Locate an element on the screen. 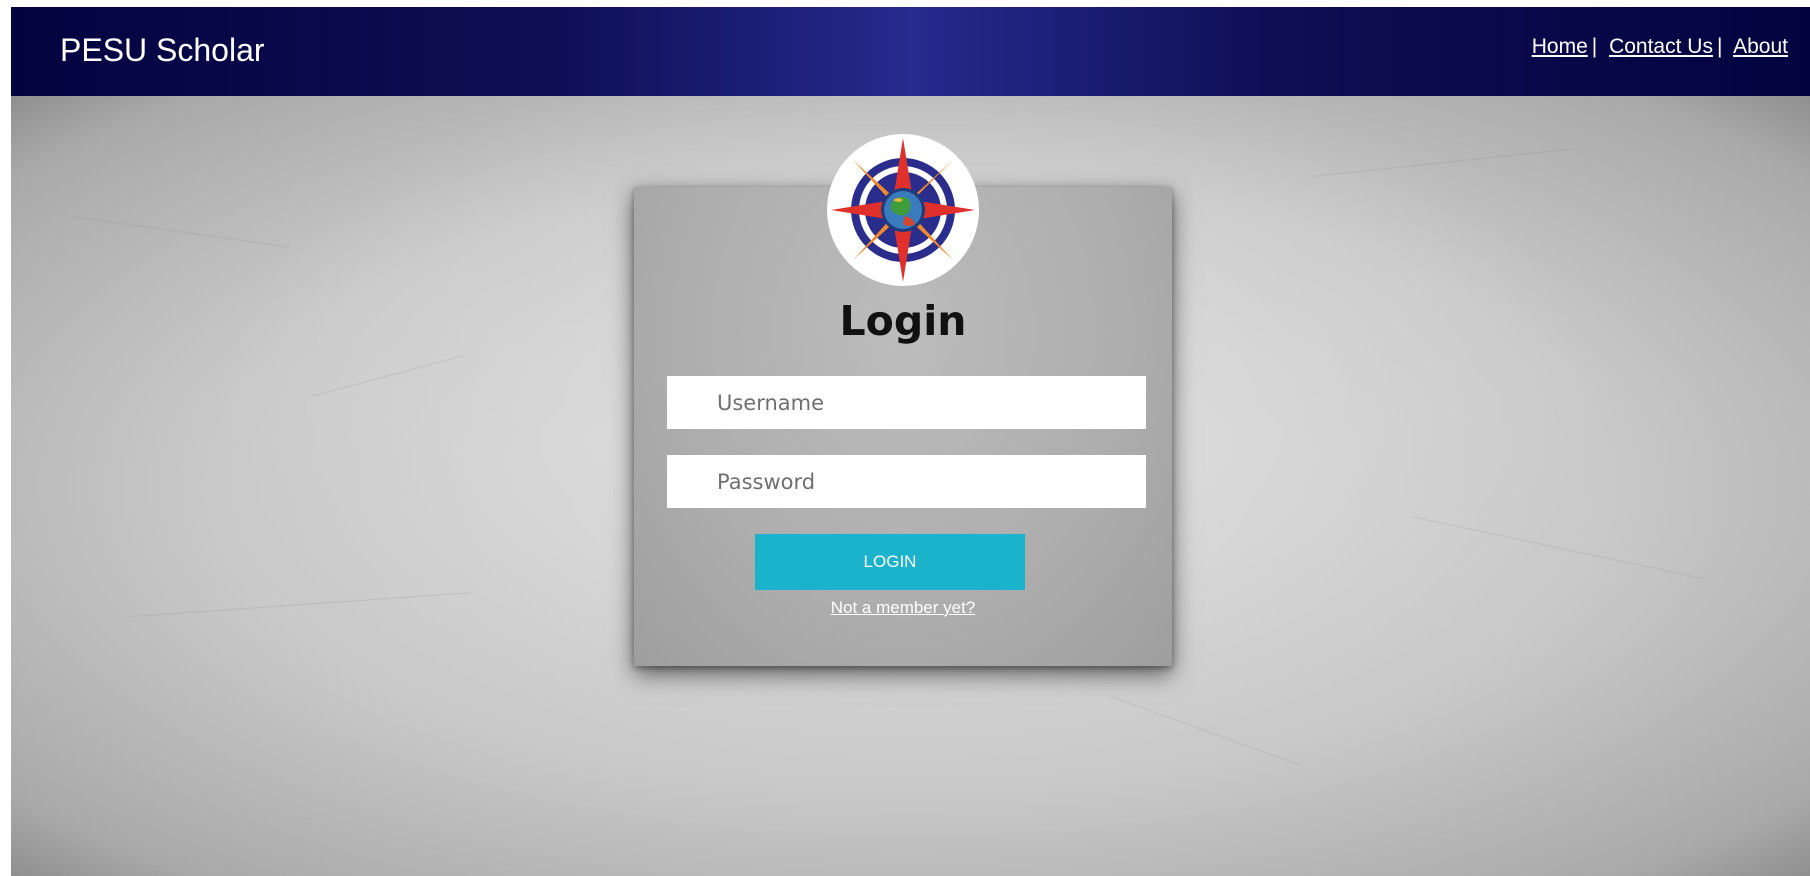 This screenshot has width=1810, height=876. nav-contact-link: Contact Us is located at coordinates (1661, 46).